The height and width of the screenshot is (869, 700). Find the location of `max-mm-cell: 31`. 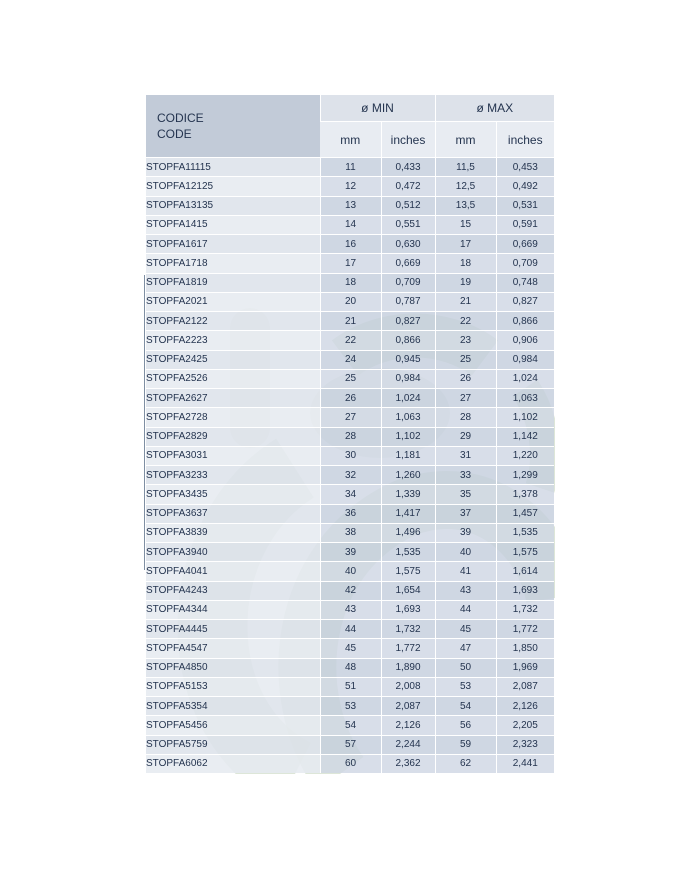

max-mm-cell: 31 is located at coordinates (465, 455).